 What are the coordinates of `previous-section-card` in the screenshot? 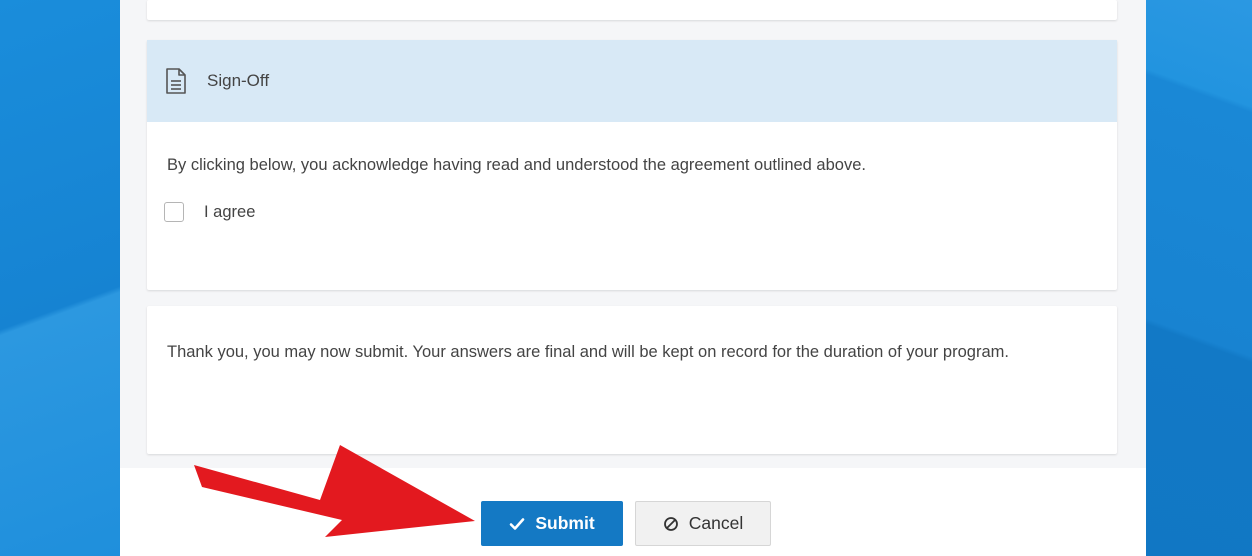 It's located at (632, 10).